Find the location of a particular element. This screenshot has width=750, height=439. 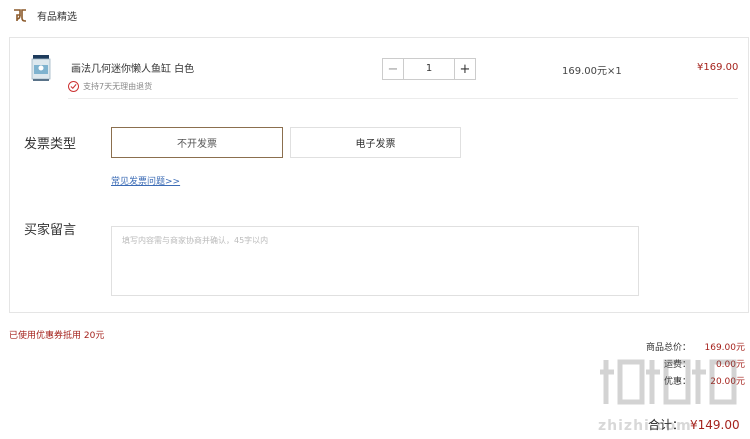

product-thumbnail is located at coordinates (41, 68).